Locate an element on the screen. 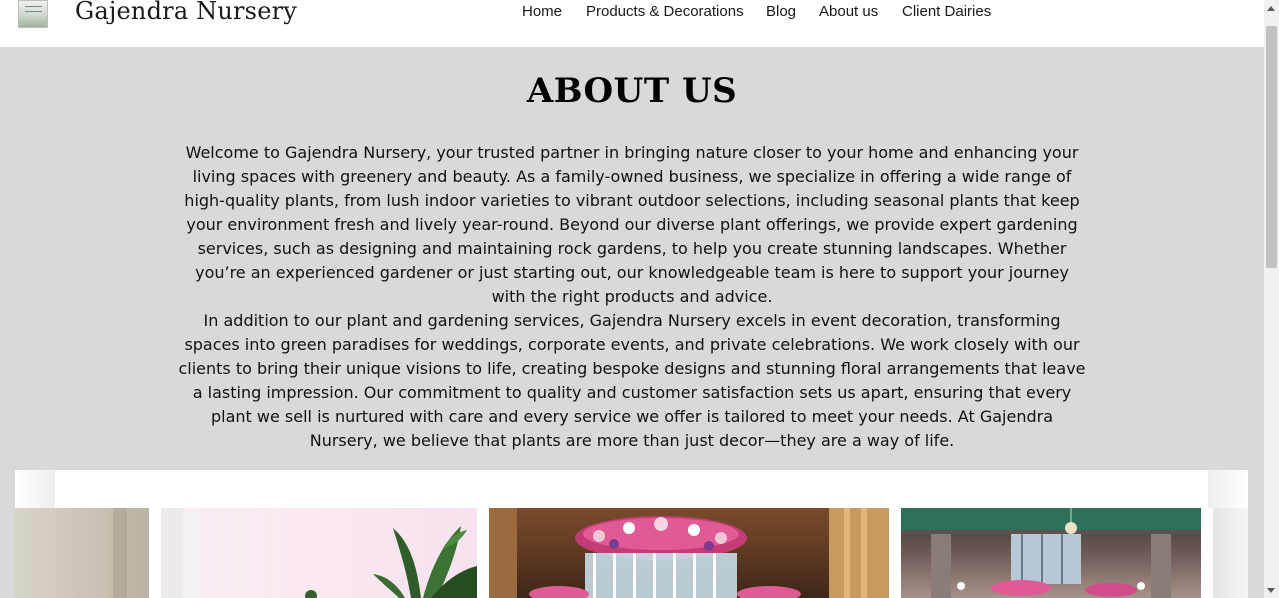 The image size is (1279, 598). page-scrollbar is located at coordinates (1271, 299).